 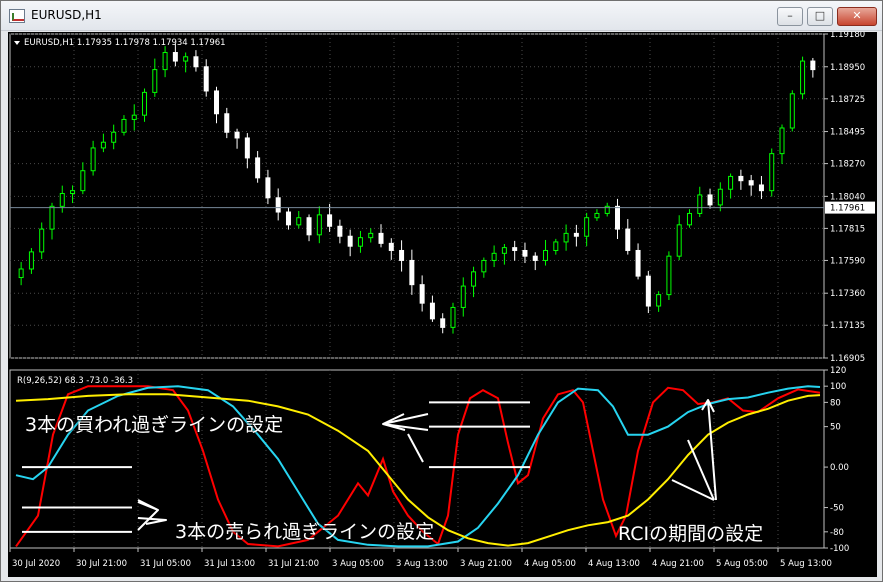 I want to click on indicator-level-label: 0.00, so click(x=839, y=468).